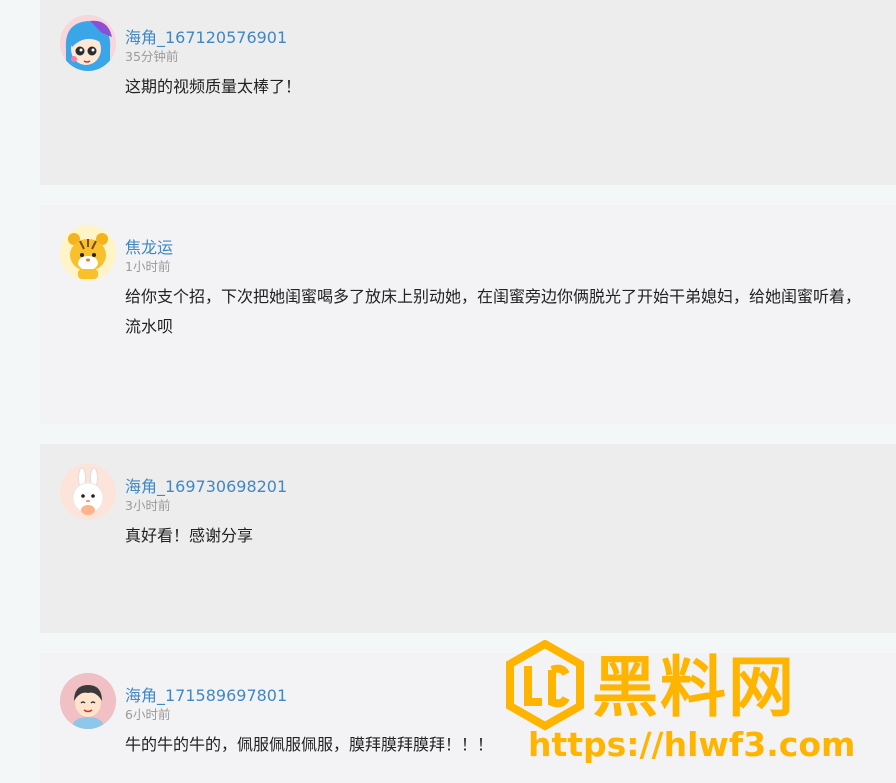 This screenshot has height=783, width=896. I want to click on comment-time: 1小时前, so click(148, 266).